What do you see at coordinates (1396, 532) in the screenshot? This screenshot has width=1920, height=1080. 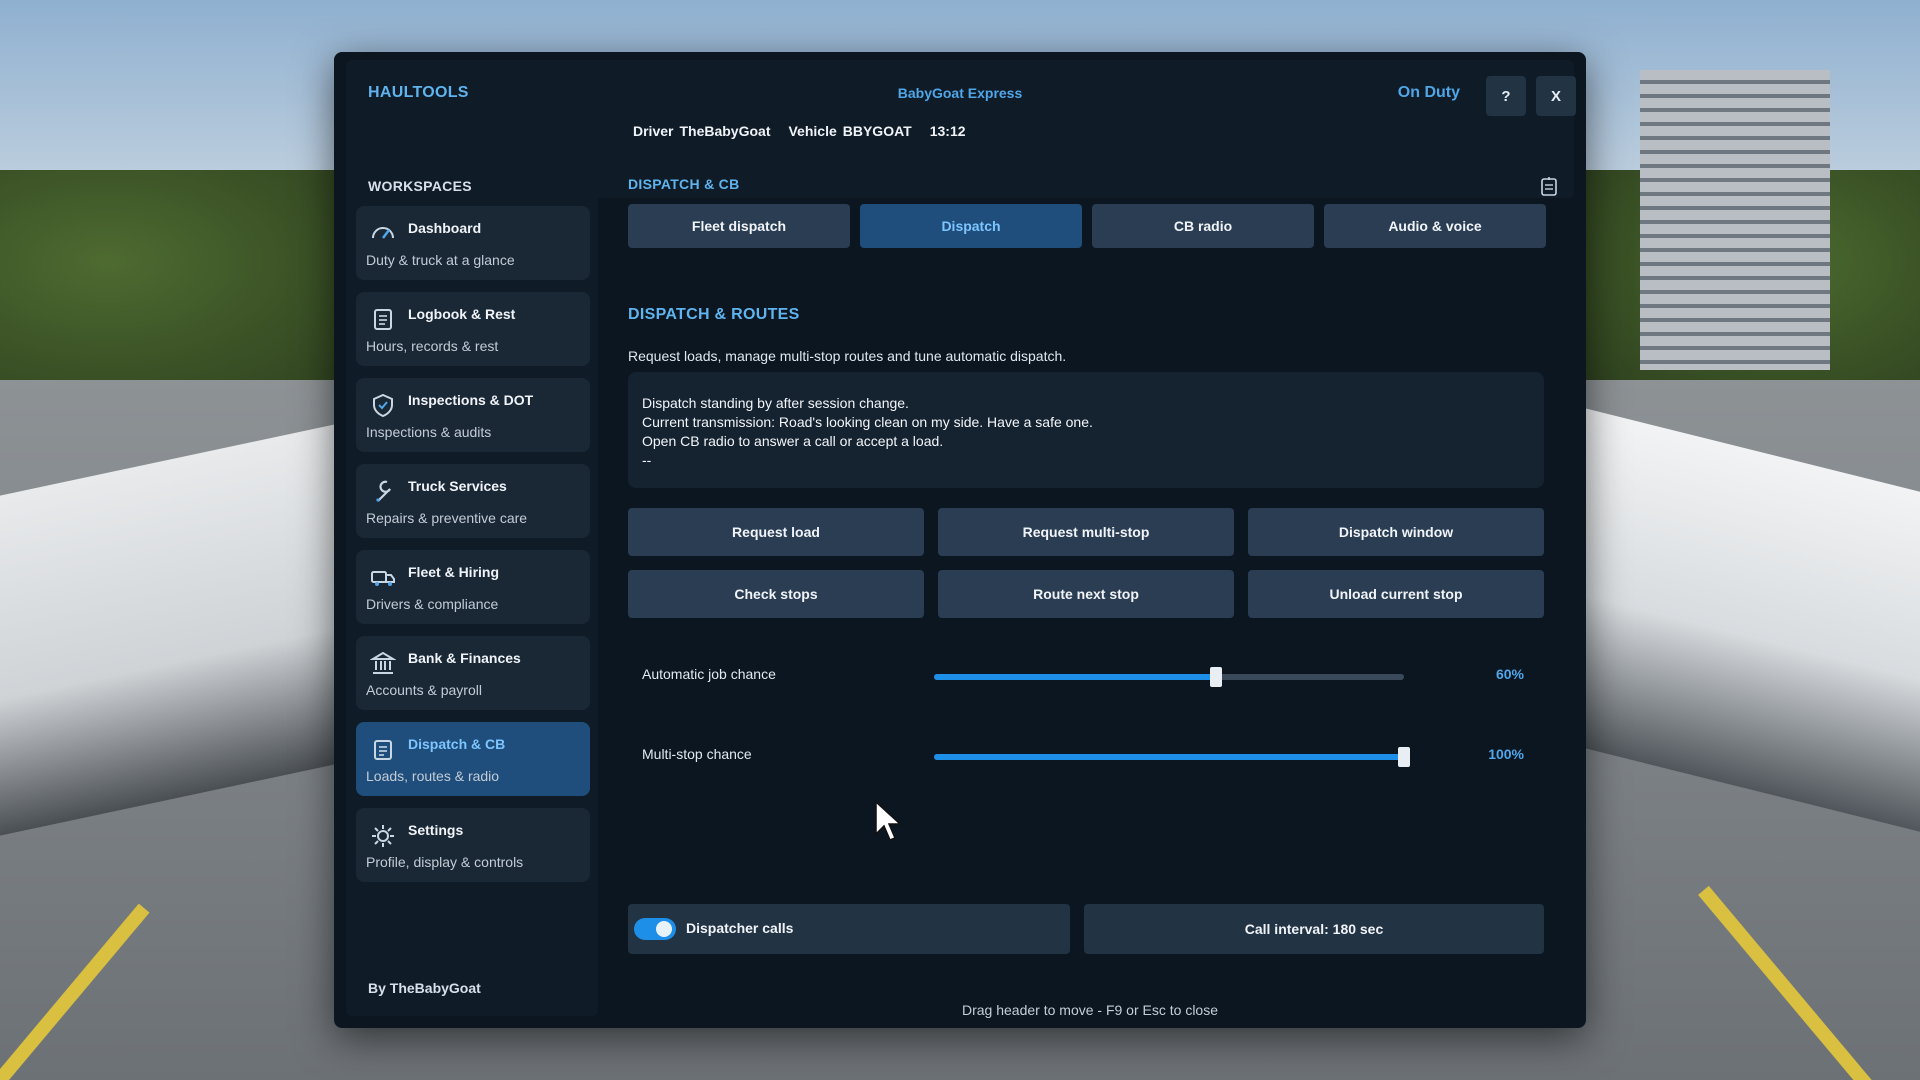 I see `dispatch-window-button: Dispatch window` at bounding box center [1396, 532].